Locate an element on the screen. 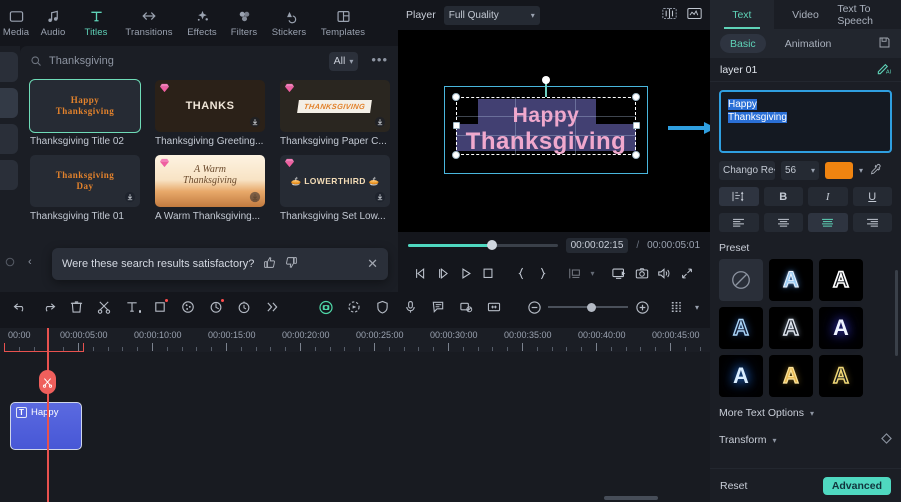 This screenshot has height=502, width=901. preset-gold: A is located at coordinates (791, 376).